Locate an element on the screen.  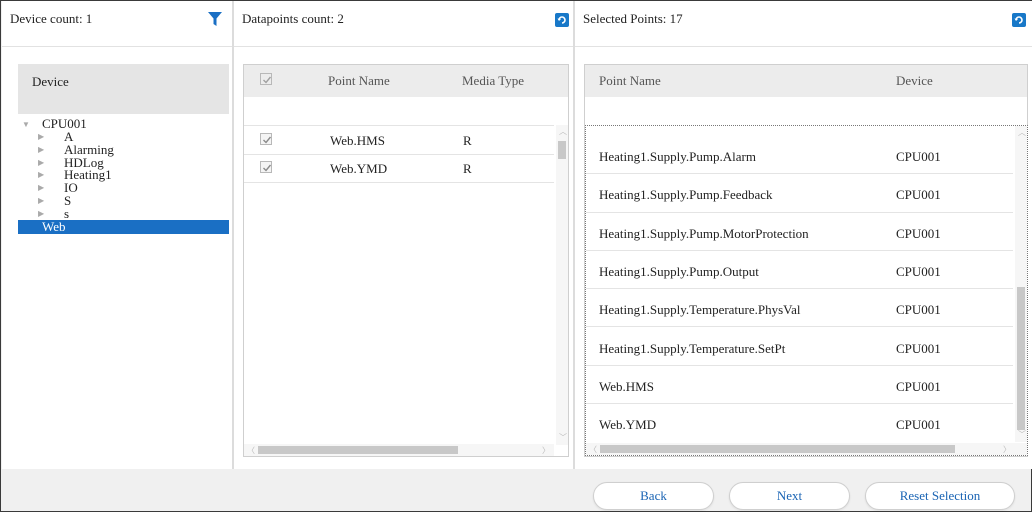
tree-node-heating1: ▶ Heating1 is located at coordinates (123, 174).